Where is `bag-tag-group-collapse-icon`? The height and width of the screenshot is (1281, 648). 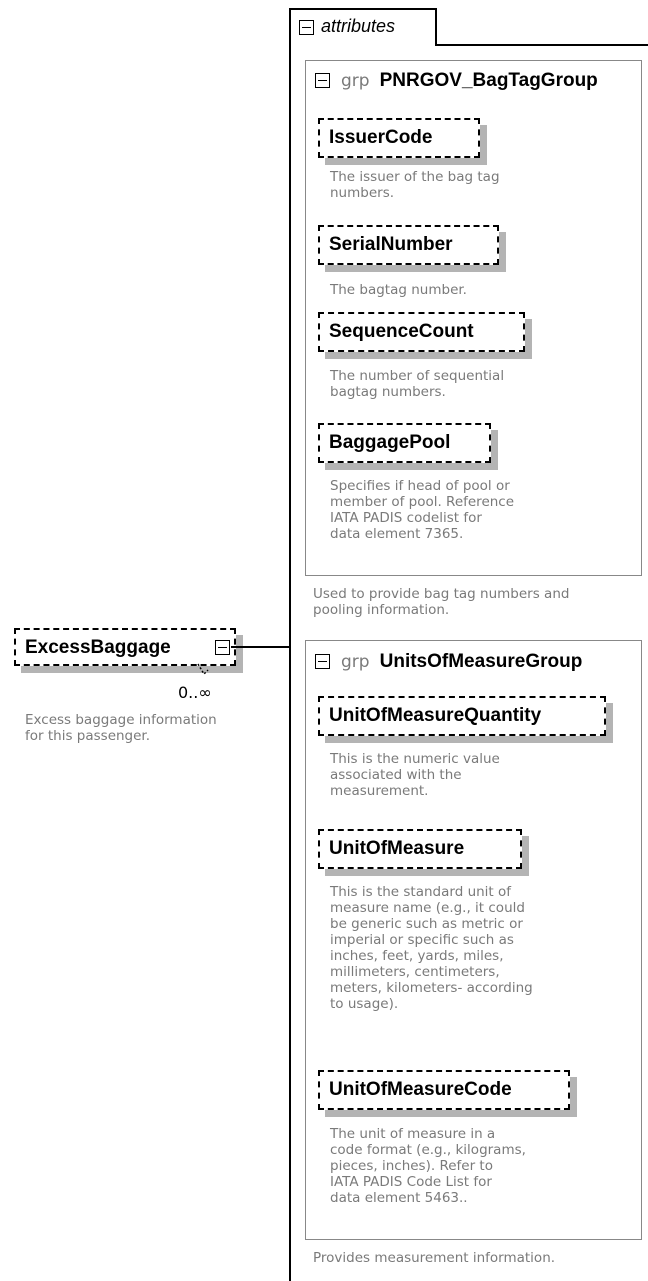
bag-tag-group-collapse-icon is located at coordinates (322, 80).